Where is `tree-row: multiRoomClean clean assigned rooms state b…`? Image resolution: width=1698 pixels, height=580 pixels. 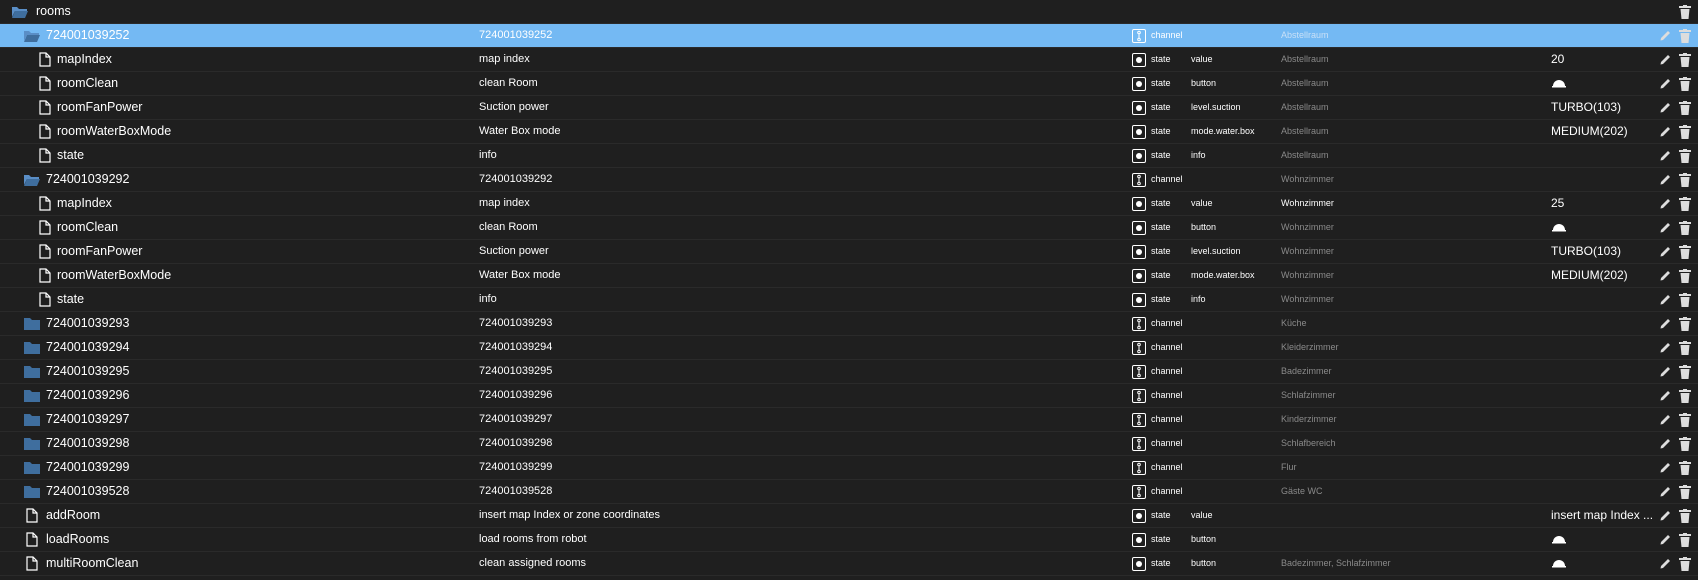 tree-row: multiRoomClean clean assigned rooms state b… is located at coordinates (849, 564).